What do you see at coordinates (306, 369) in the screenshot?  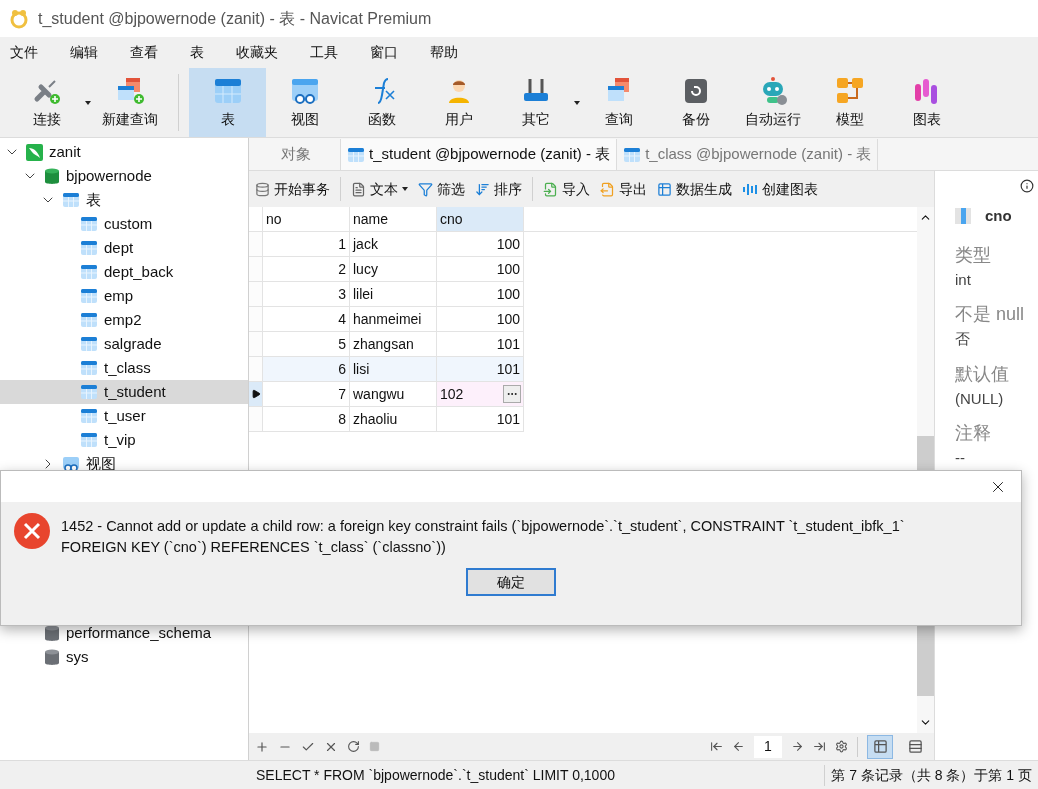 I see `table-cell: 6` at bounding box center [306, 369].